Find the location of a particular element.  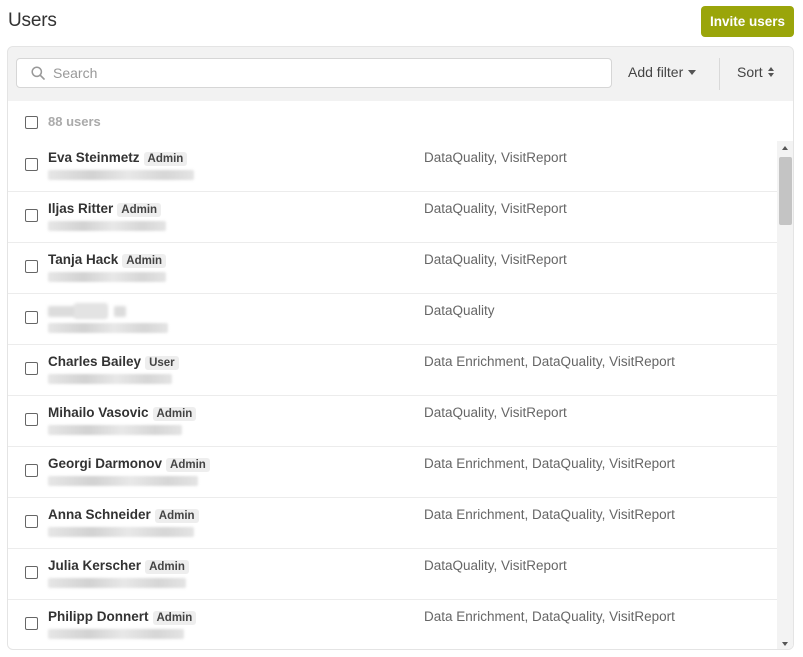

user-name: Georgi Darmonov Admin is located at coordinates (129, 464).